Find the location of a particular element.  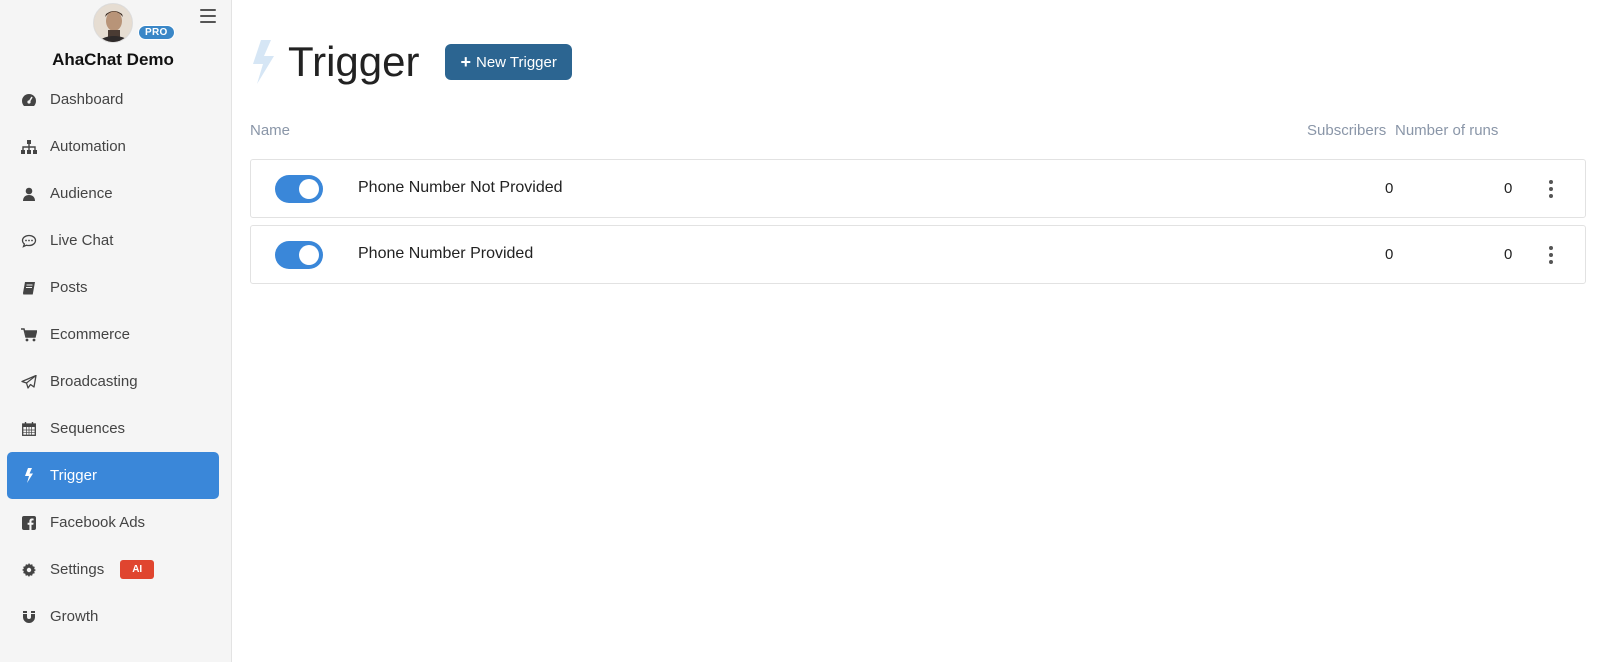

menu-toggle-icon is located at coordinates (208, 16).